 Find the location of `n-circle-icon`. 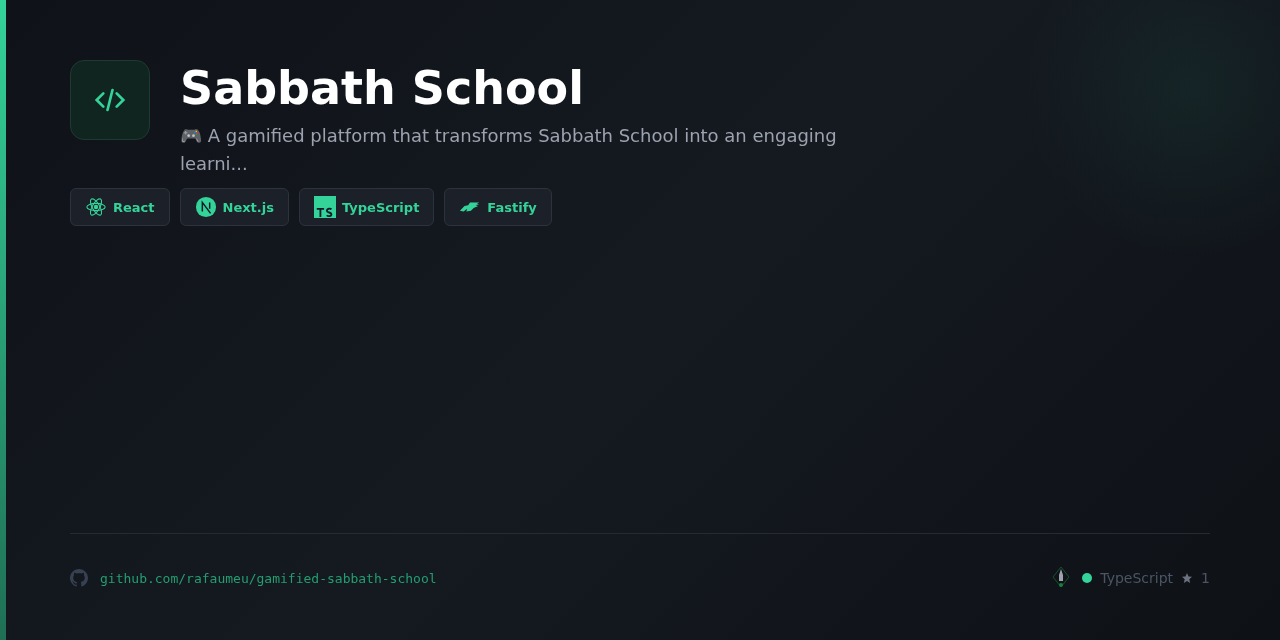

n-circle-icon is located at coordinates (205, 207).